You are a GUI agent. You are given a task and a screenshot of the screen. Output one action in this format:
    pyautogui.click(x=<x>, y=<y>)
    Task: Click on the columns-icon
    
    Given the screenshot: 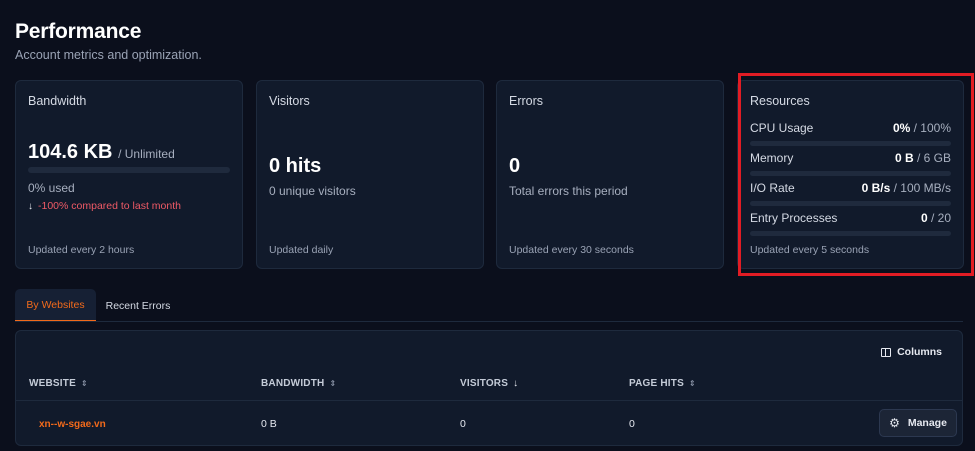 What is the action you would take?
    pyautogui.click(x=886, y=352)
    